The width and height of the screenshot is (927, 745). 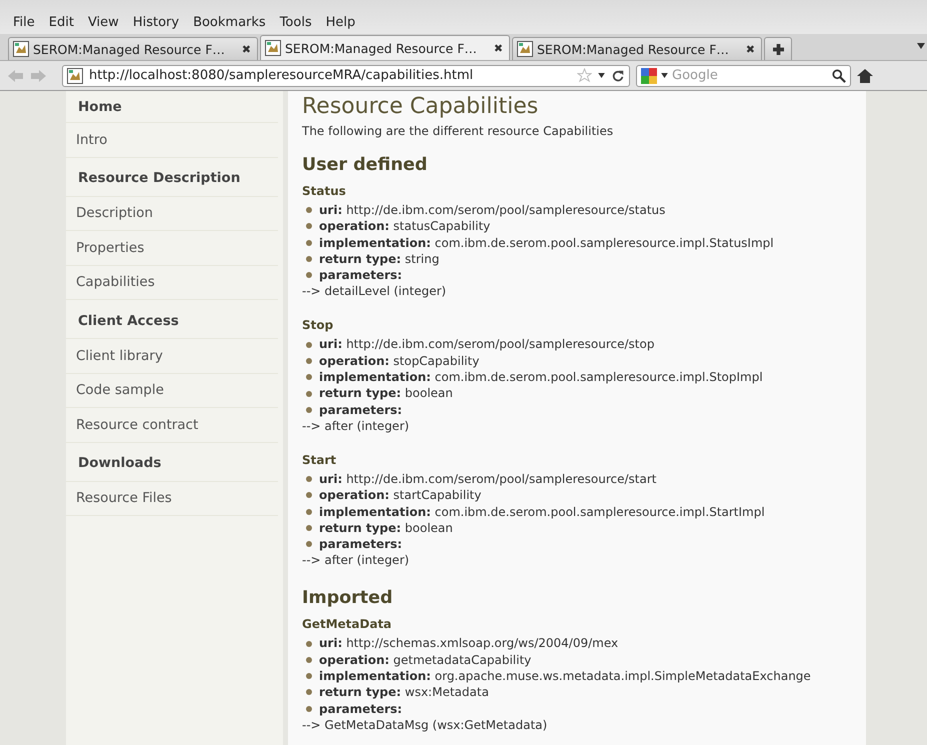 I want to click on menu-item: View, so click(x=103, y=22).